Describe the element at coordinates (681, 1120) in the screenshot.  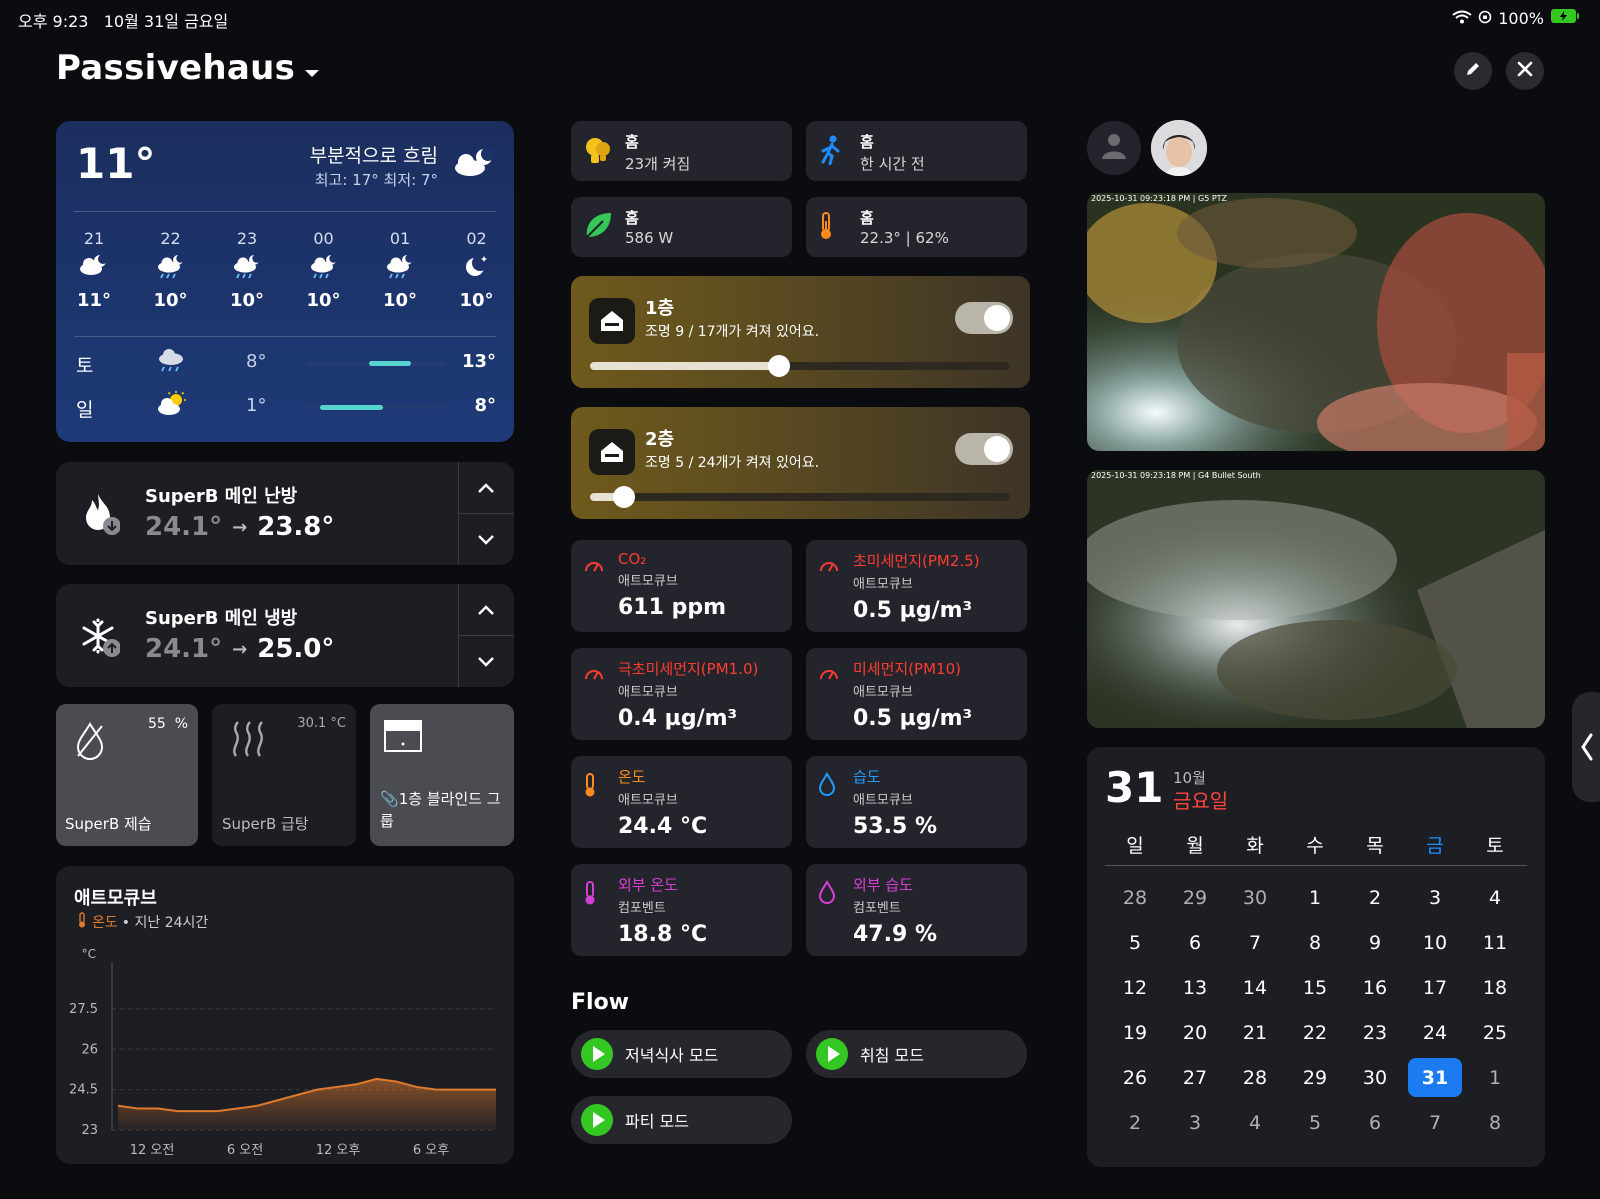
I see `flow-party-button: 파티 모드` at that location.